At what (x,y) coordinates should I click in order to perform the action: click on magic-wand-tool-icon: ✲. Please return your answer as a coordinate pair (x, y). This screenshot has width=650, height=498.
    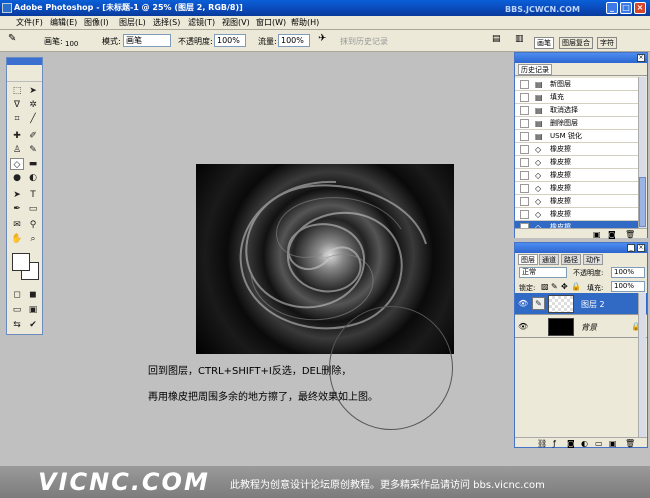
    Looking at the image, I should click on (33, 105).